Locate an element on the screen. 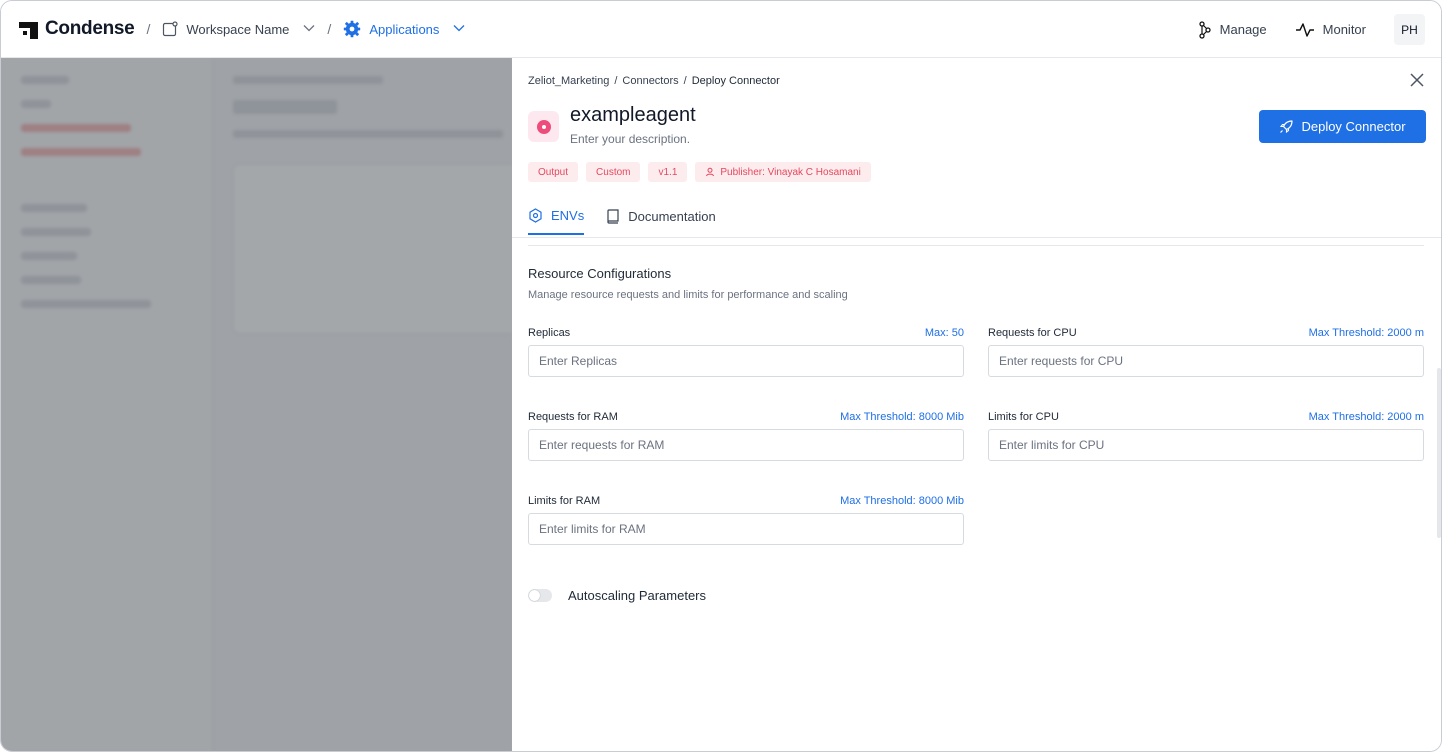 The width and height of the screenshot is (1442, 752). brand-name: Condense is located at coordinates (90, 28).